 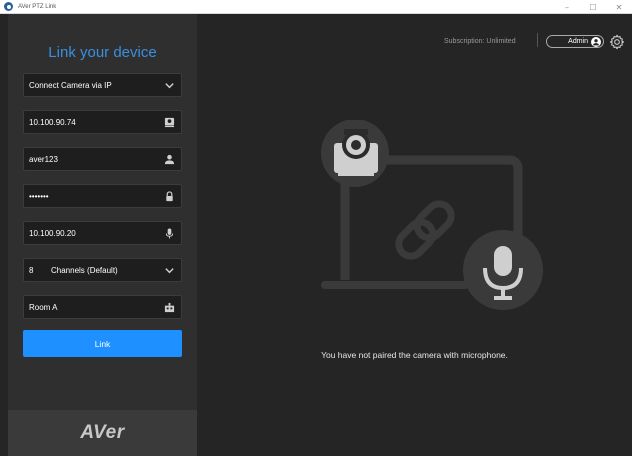 I want to click on close-button: ✕, so click(x=619, y=7).